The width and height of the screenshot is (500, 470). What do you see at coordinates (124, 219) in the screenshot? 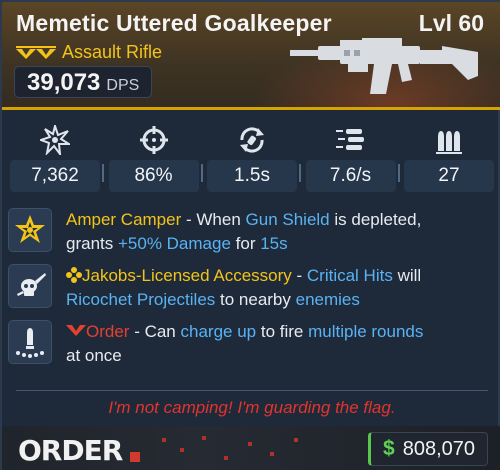
I see `perk-title: Amper Camper` at bounding box center [124, 219].